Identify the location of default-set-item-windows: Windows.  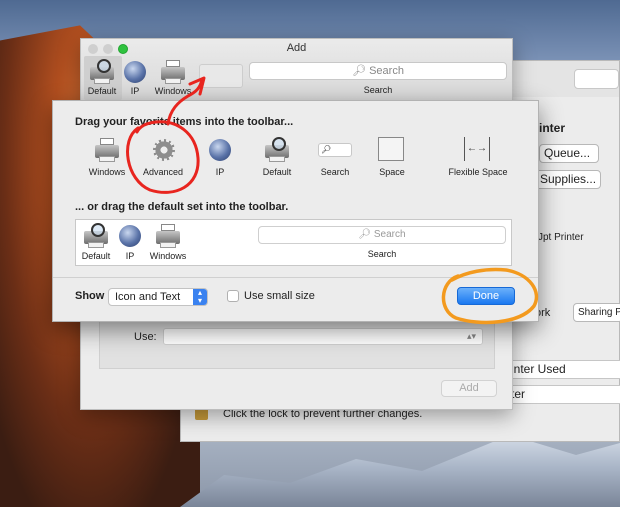
(168, 242).